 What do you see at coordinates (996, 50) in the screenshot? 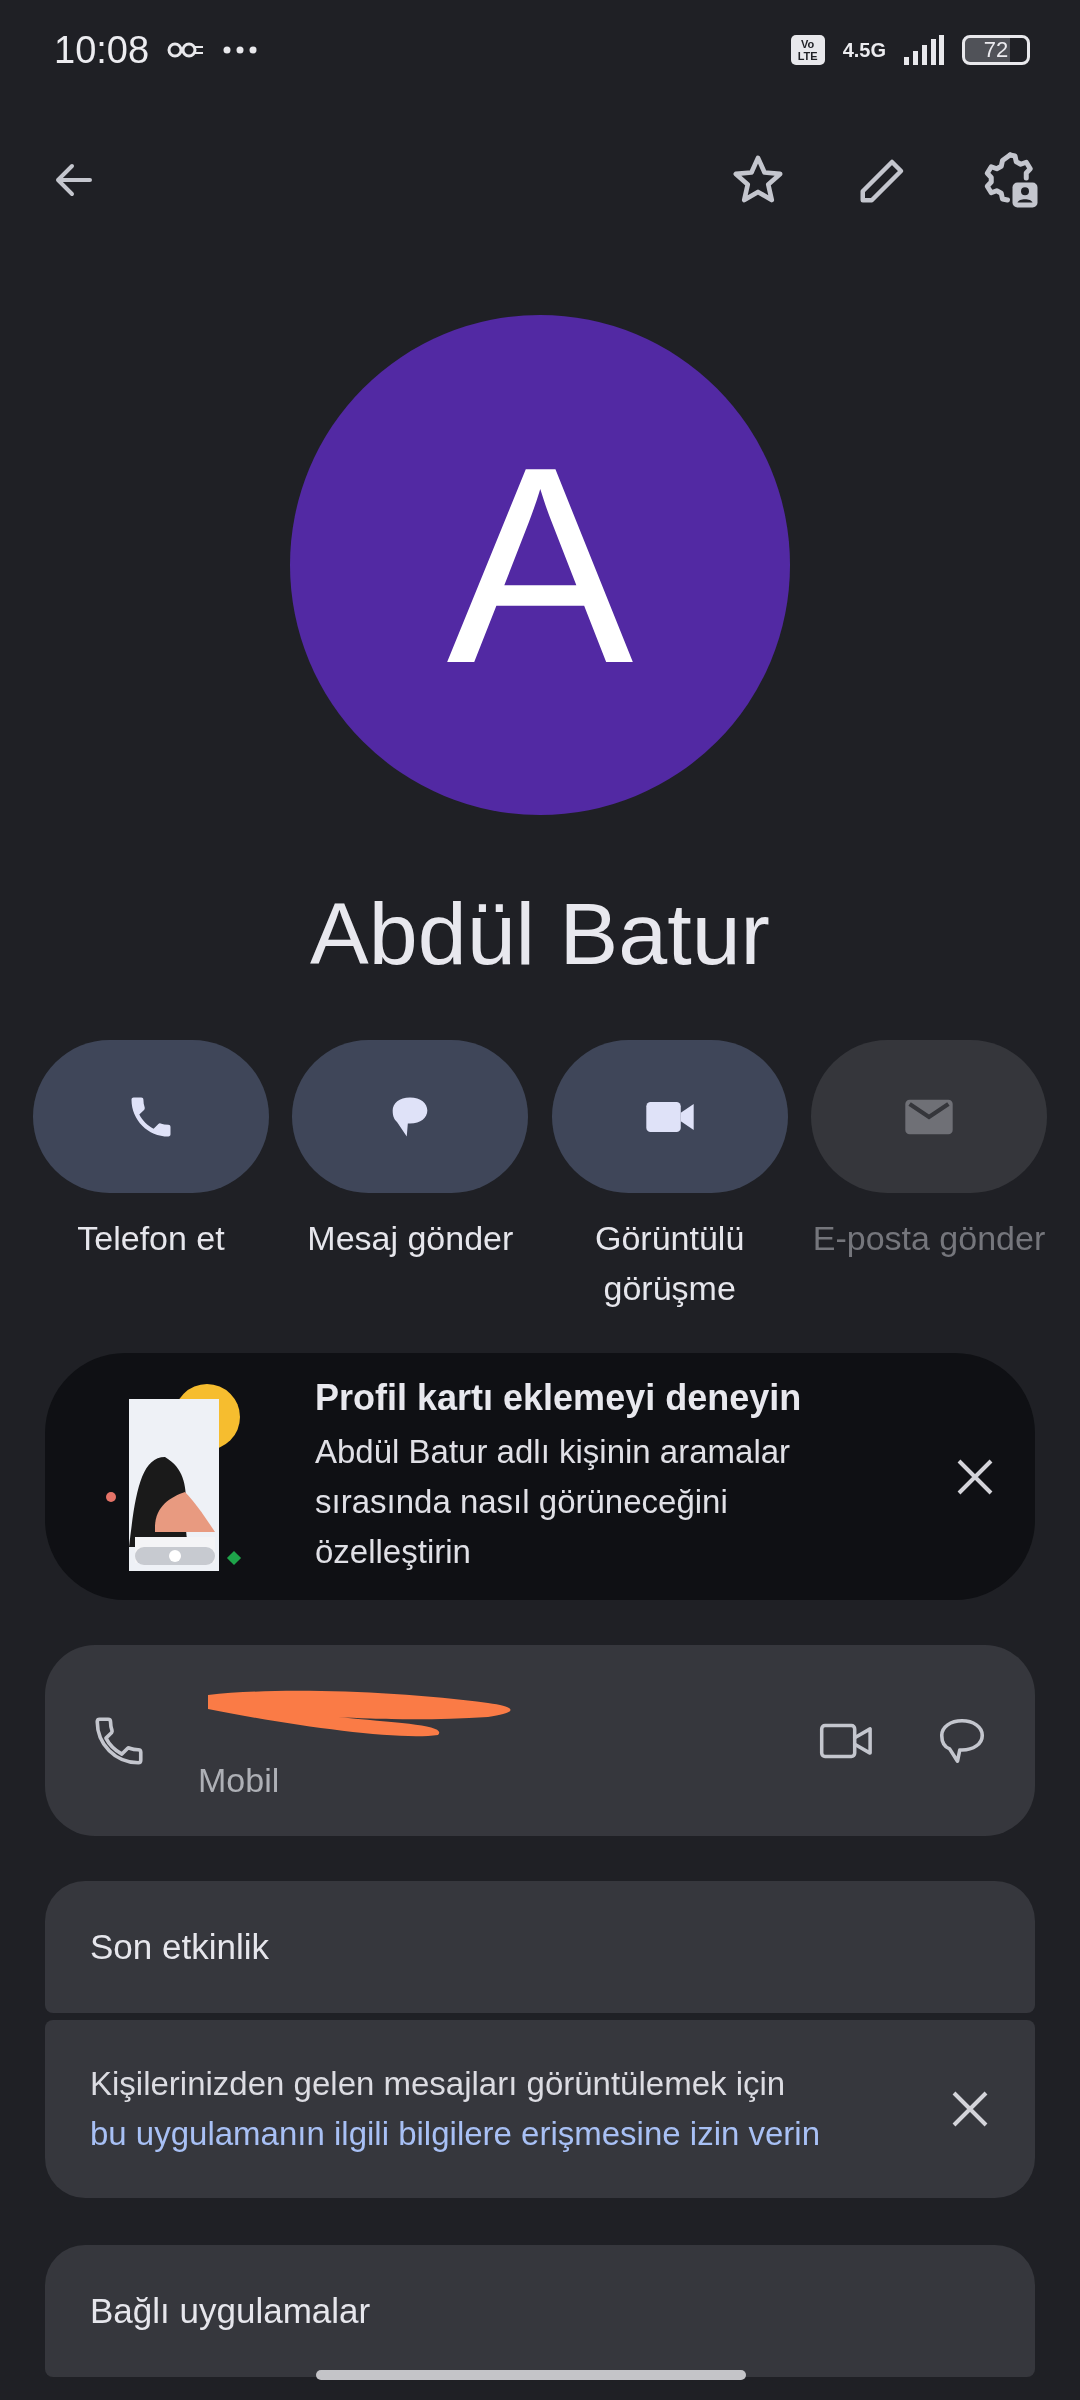
I see `battery-level: 72` at bounding box center [996, 50].